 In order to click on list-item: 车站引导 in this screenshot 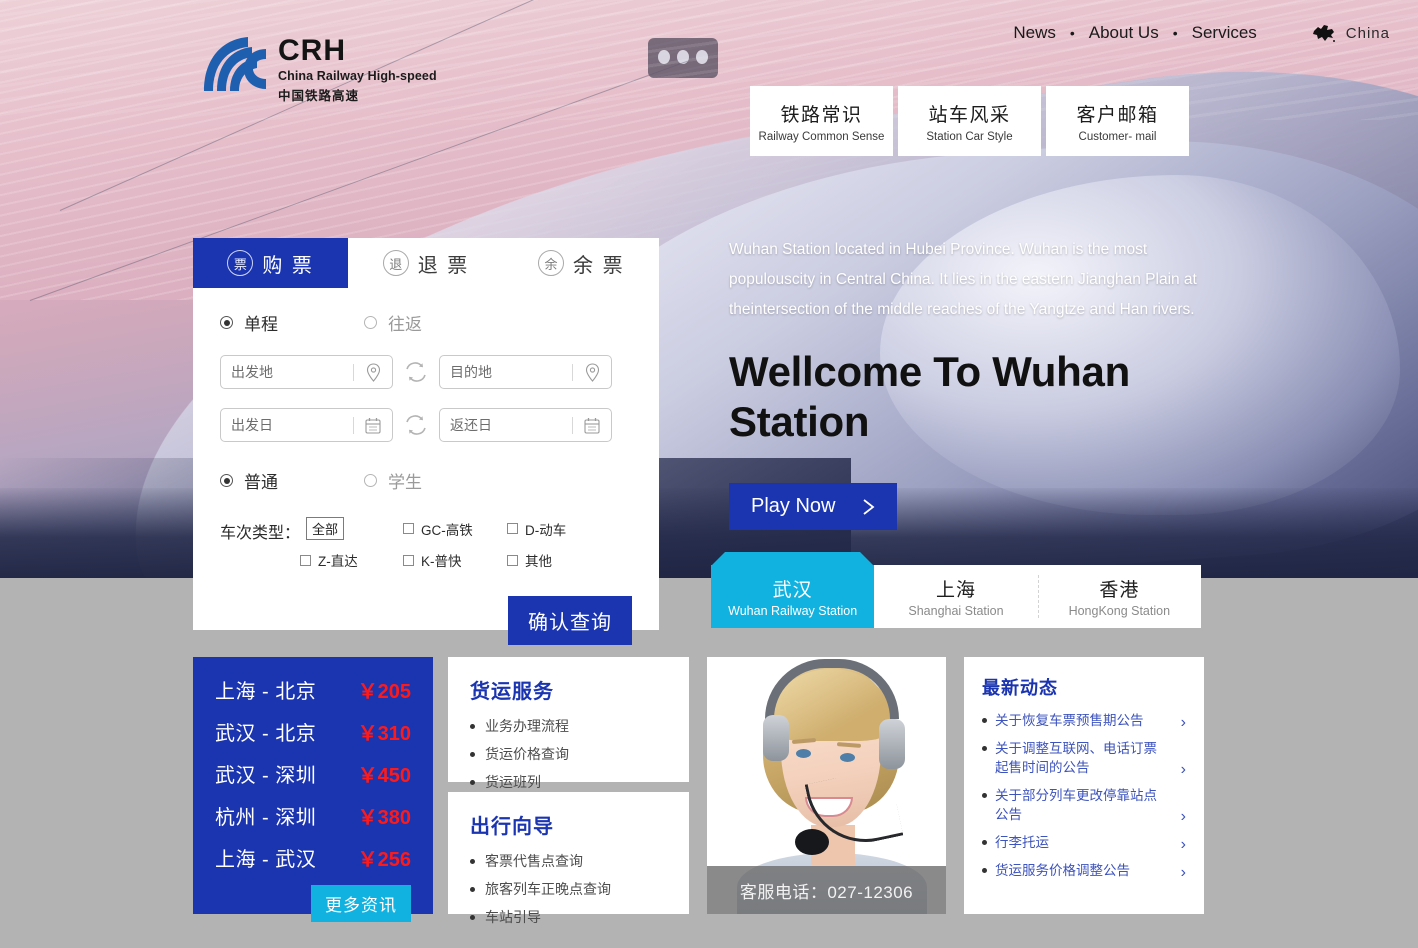, I will do `click(568, 917)`.